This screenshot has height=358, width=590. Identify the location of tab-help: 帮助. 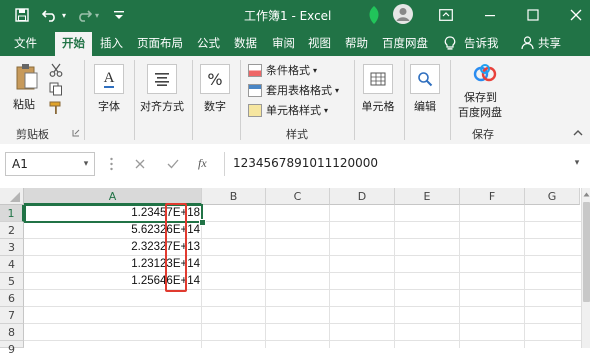
(356, 43).